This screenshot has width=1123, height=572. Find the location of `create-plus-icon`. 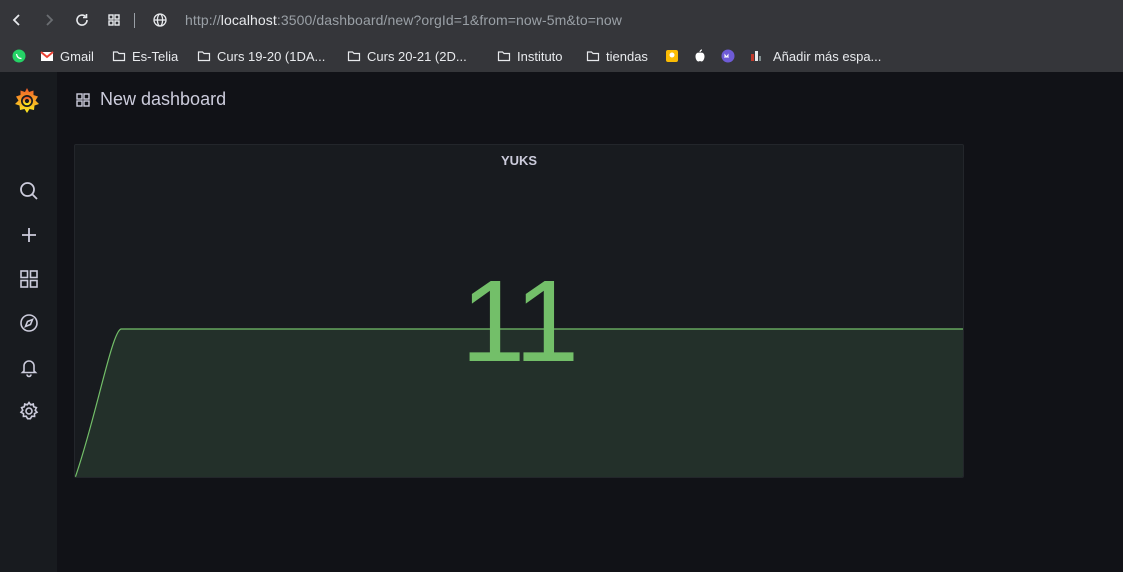

create-plus-icon is located at coordinates (29, 235).